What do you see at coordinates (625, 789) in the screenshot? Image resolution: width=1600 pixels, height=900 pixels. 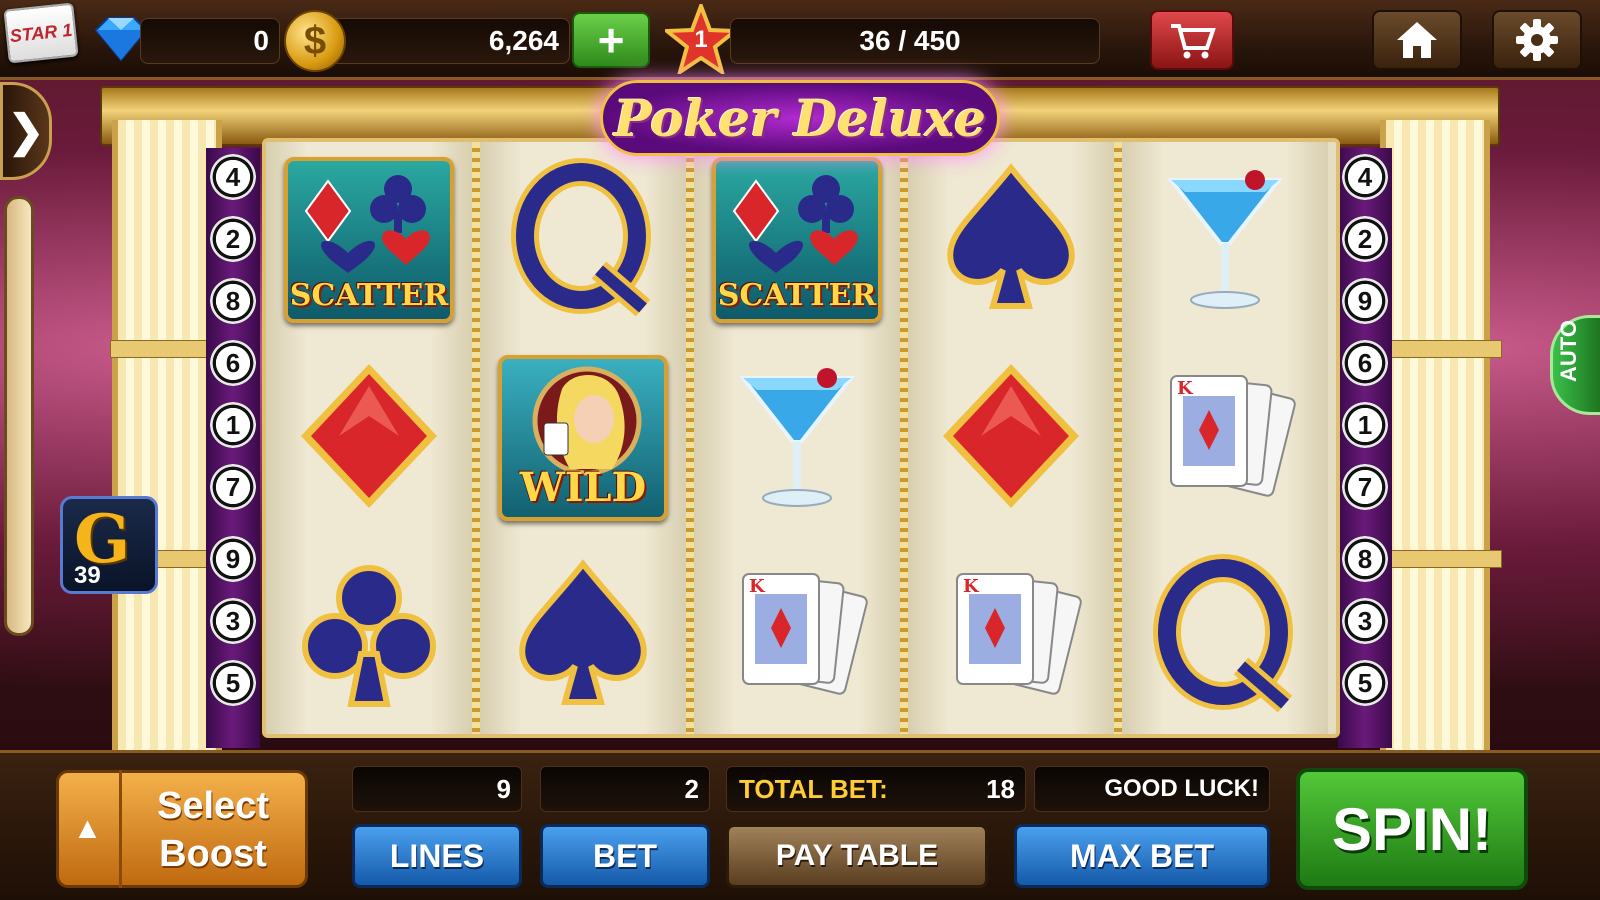 I see `bet-value: 2` at bounding box center [625, 789].